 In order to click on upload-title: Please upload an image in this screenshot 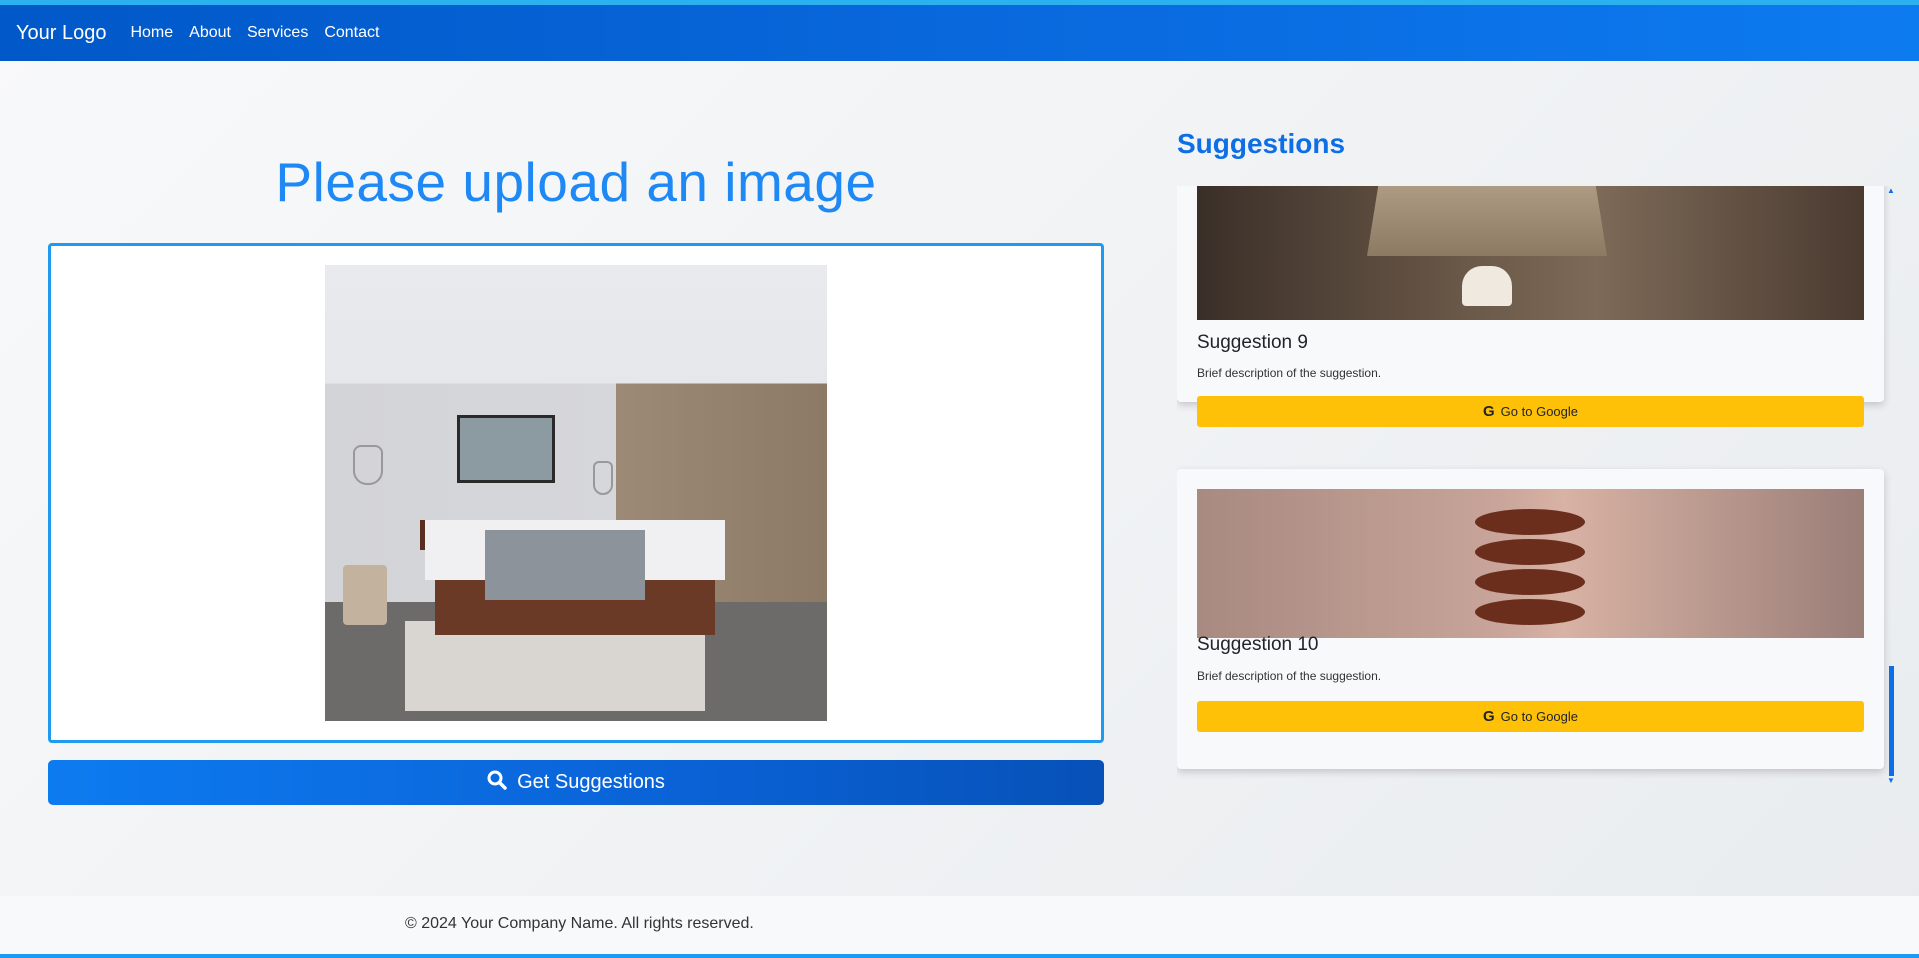, I will do `click(576, 182)`.